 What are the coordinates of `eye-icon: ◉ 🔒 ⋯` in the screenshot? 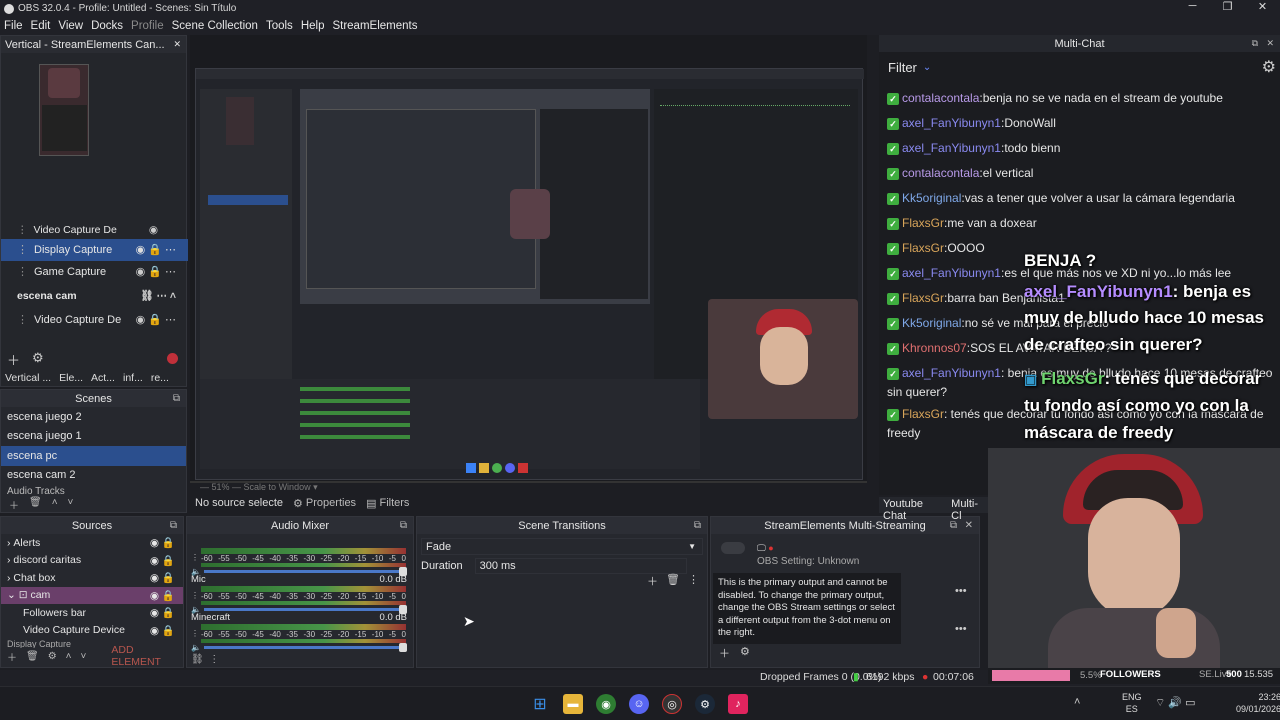 It's located at (156, 271).